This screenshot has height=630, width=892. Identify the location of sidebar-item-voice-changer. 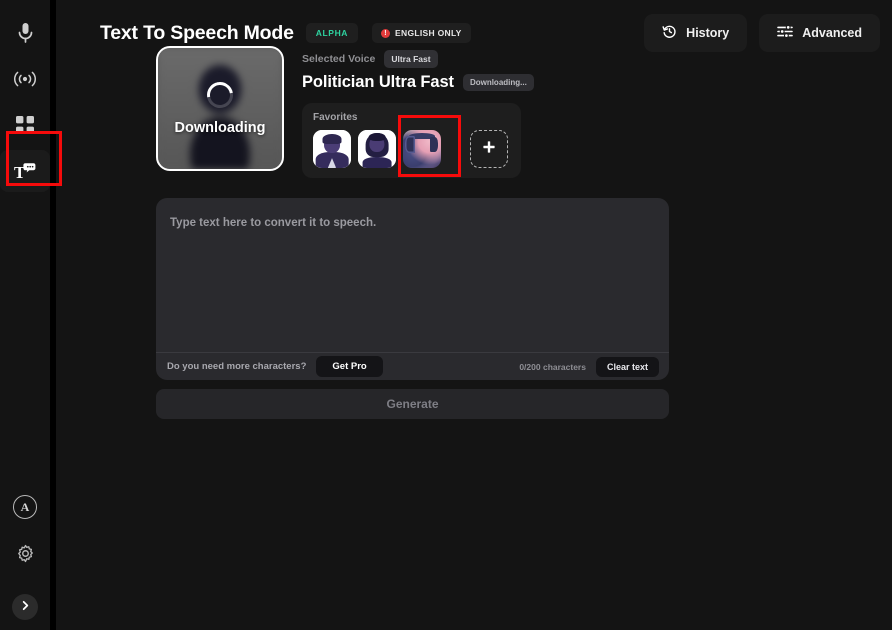
(25, 33).